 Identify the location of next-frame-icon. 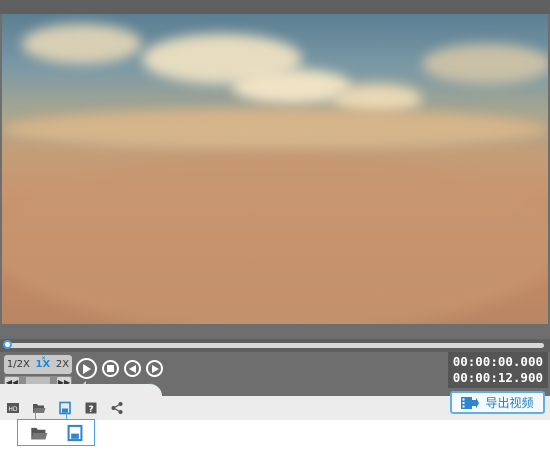
(155, 368).